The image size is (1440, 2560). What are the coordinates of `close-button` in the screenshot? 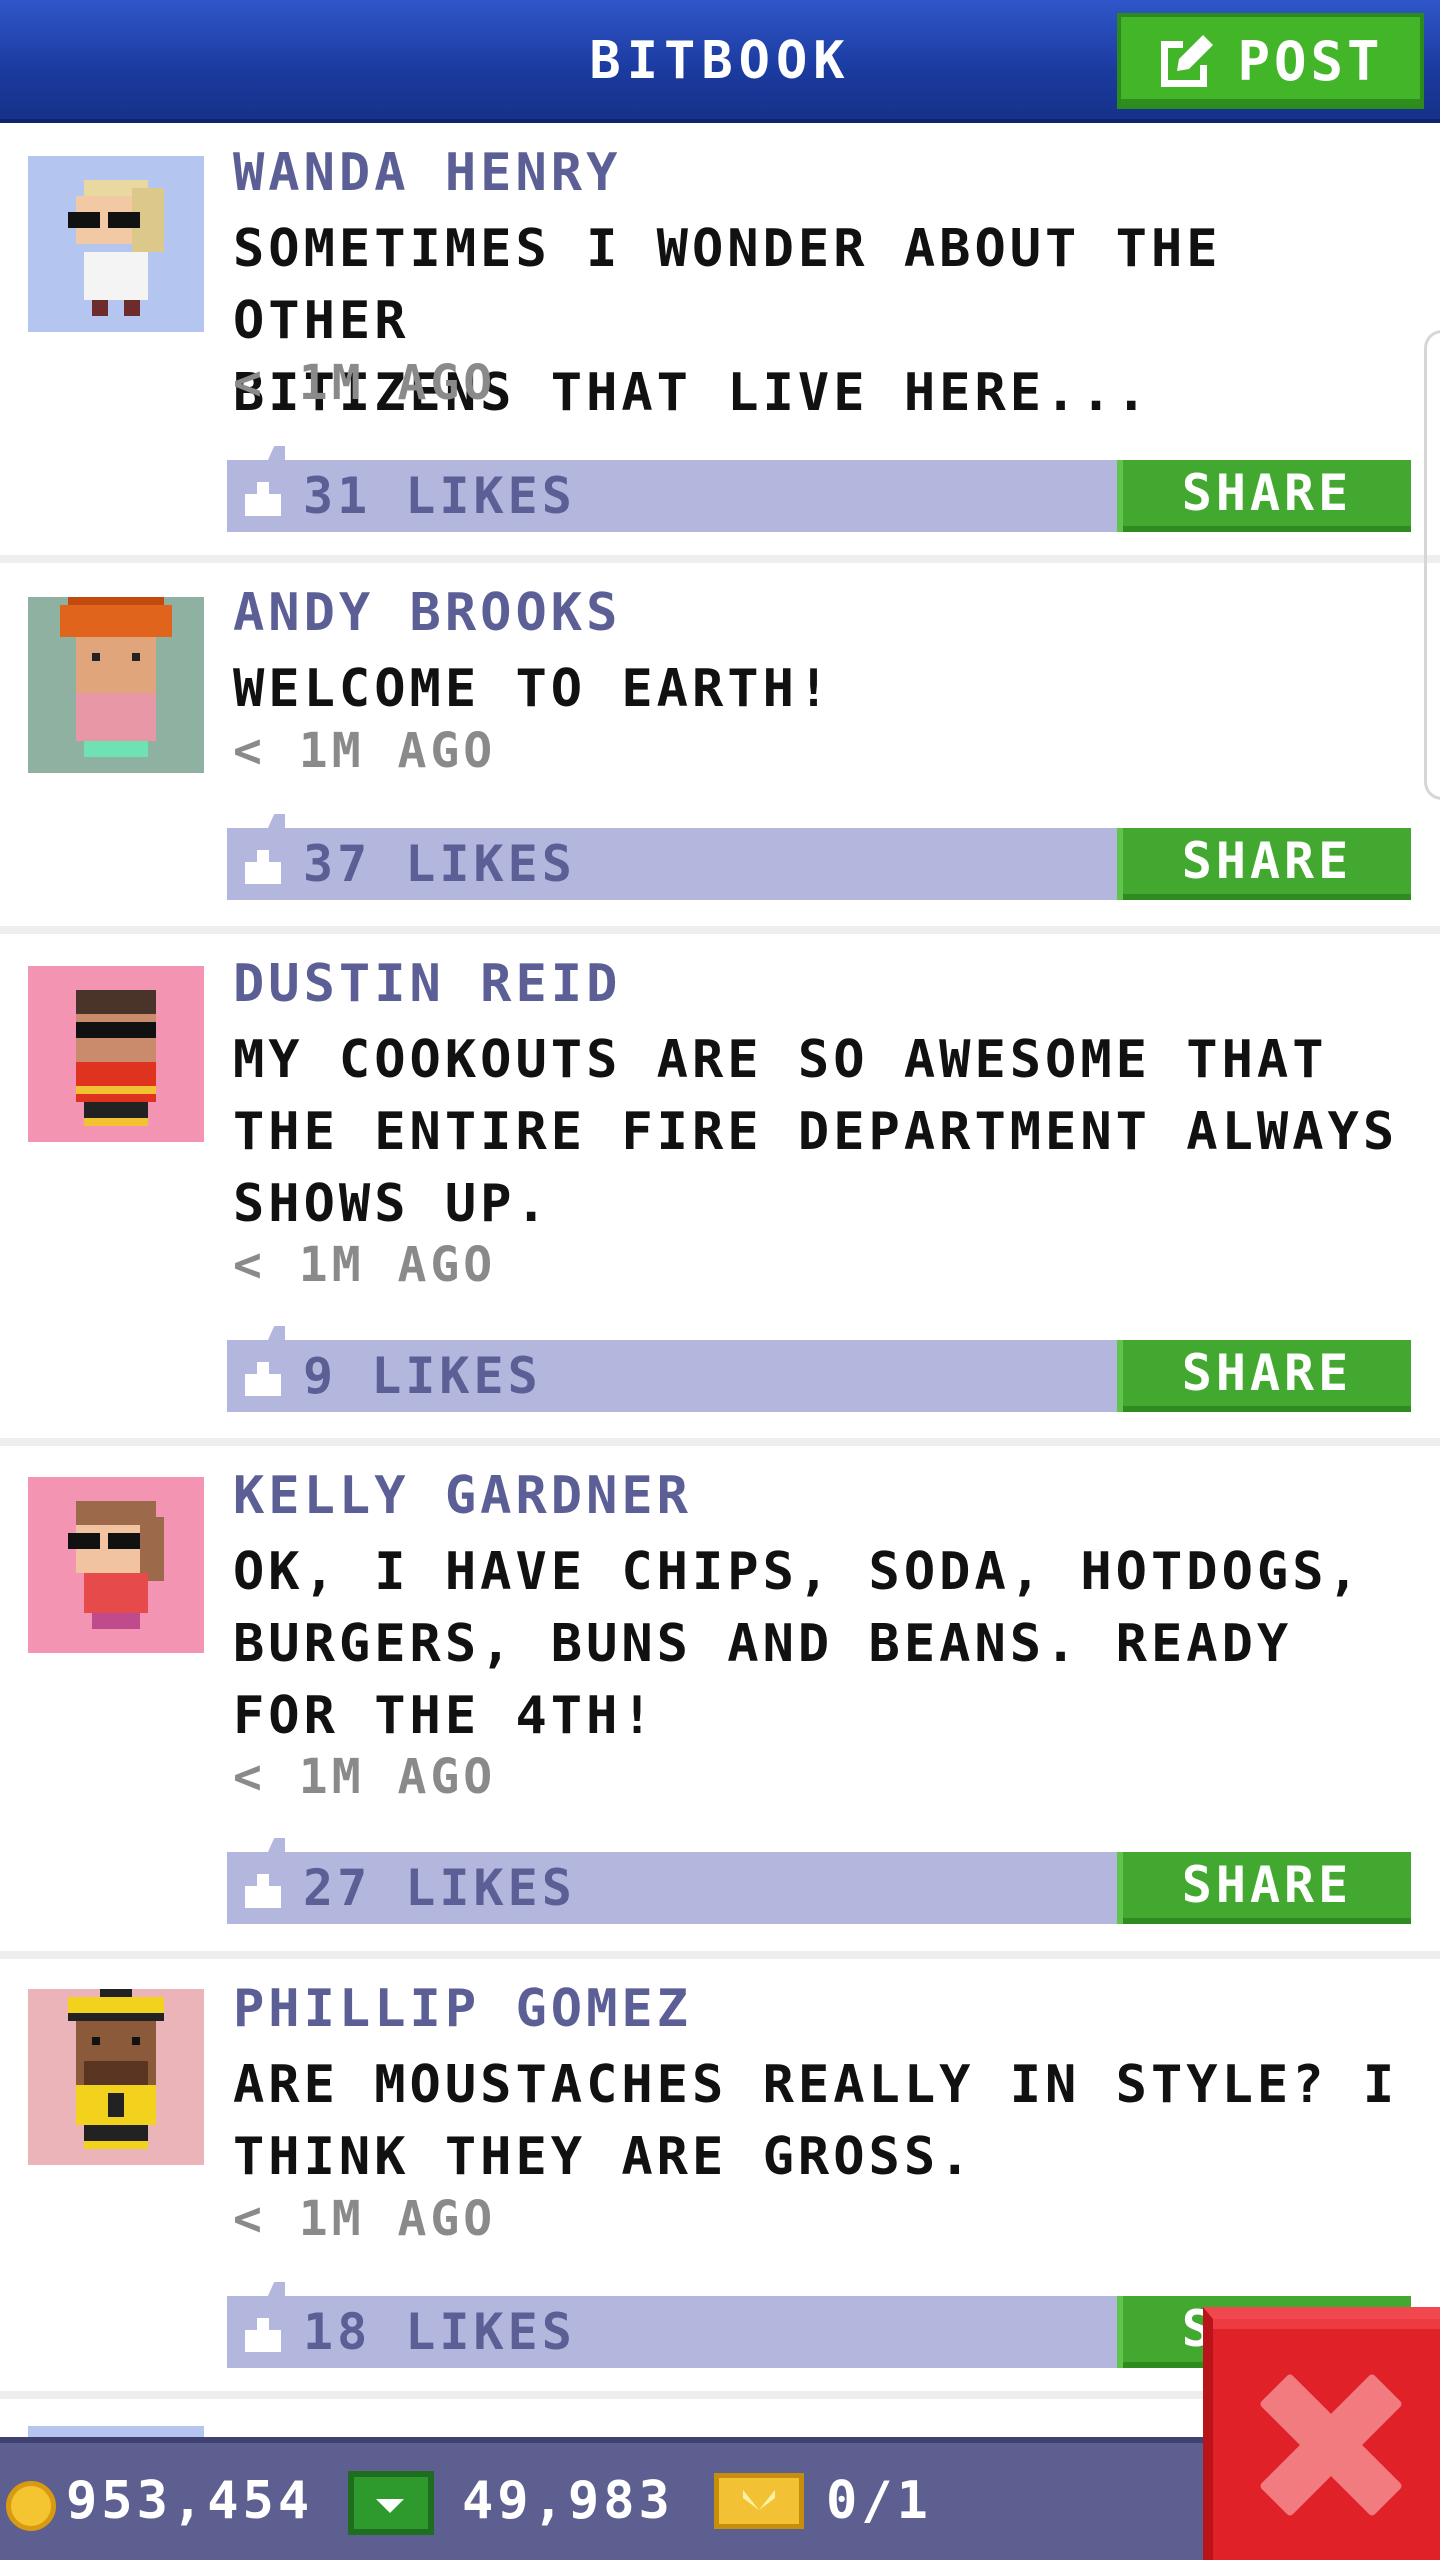 It's located at (1321, 2433).